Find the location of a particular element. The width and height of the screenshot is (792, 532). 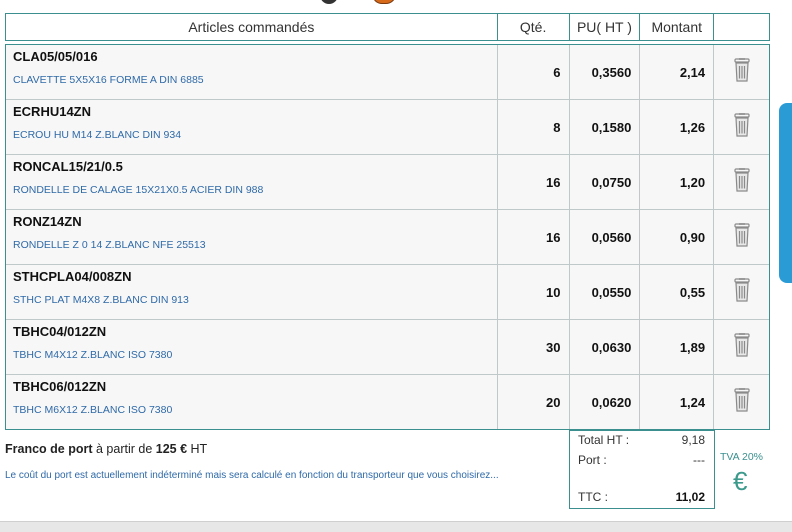

article-description: RONDELLE Z 0 14 Z.BLANC NFE 25513 is located at coordinates (251, 245).